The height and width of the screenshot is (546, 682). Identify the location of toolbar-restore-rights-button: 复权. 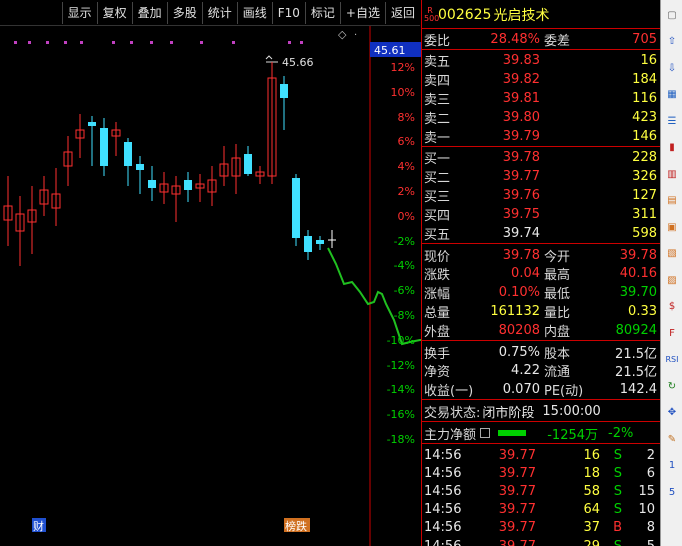
(114, 12).